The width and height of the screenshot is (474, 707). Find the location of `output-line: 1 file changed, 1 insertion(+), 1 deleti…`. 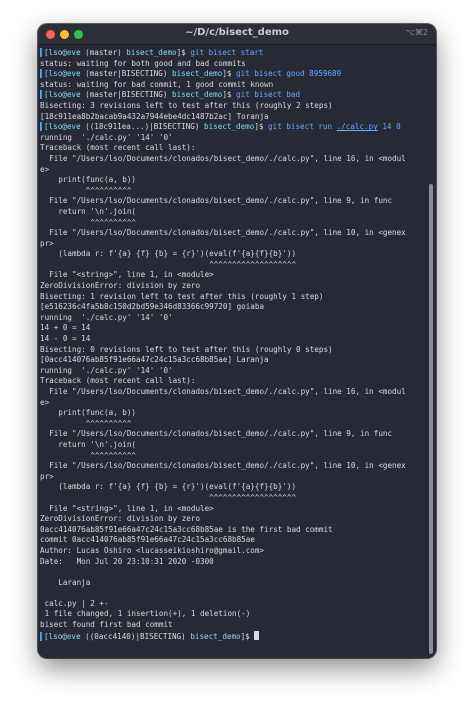

output-line: 1 file changed, 1 insertion(+), 1 deleti… is located at coordinates (145, 614).